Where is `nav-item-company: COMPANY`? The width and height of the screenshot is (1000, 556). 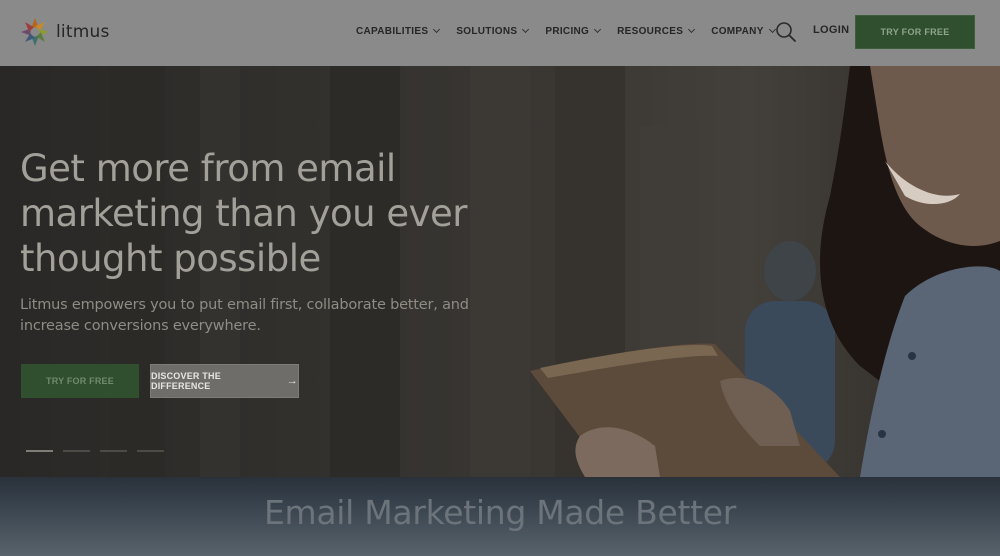
nav-item-company: COMPANY is located at coordinates (743, 31).